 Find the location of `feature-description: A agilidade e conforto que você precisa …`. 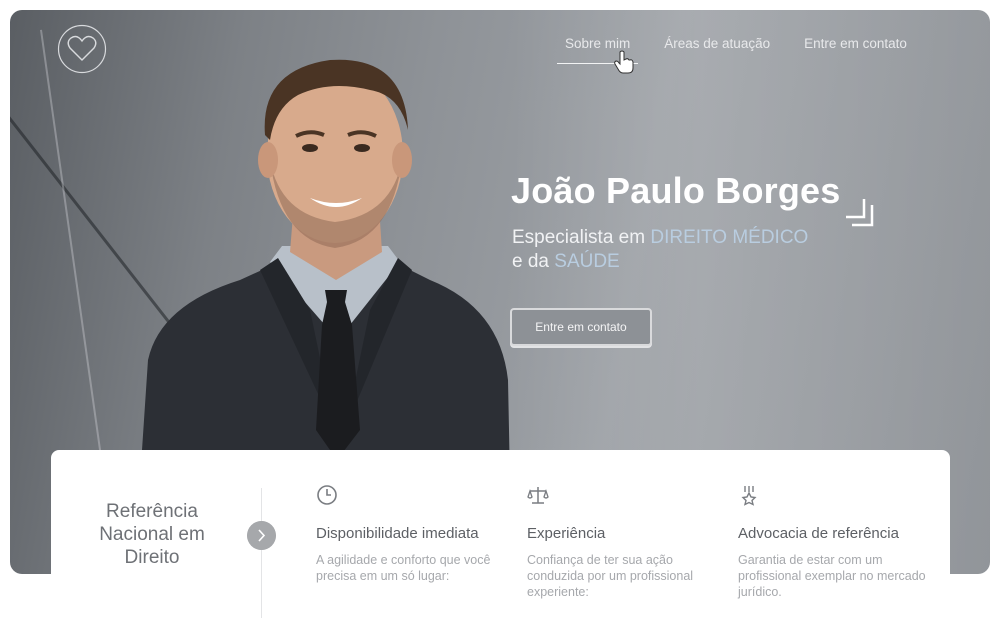

feature-description: A agilidade e conforto que você precisa … is located at coordinates (403, 568).